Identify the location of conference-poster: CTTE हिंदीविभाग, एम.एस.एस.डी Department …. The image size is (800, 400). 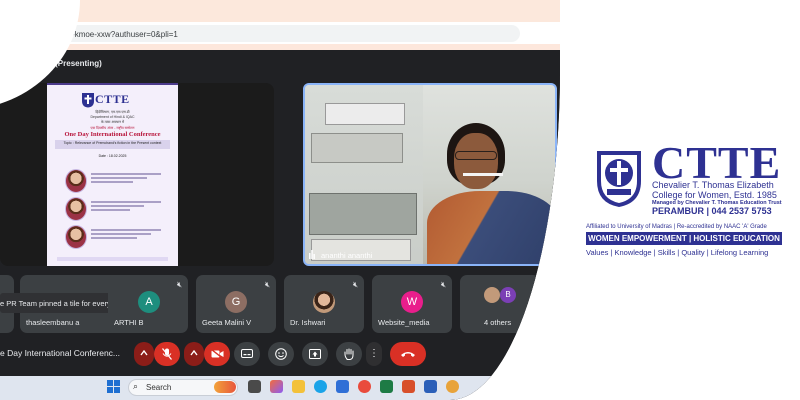
(112, 174).